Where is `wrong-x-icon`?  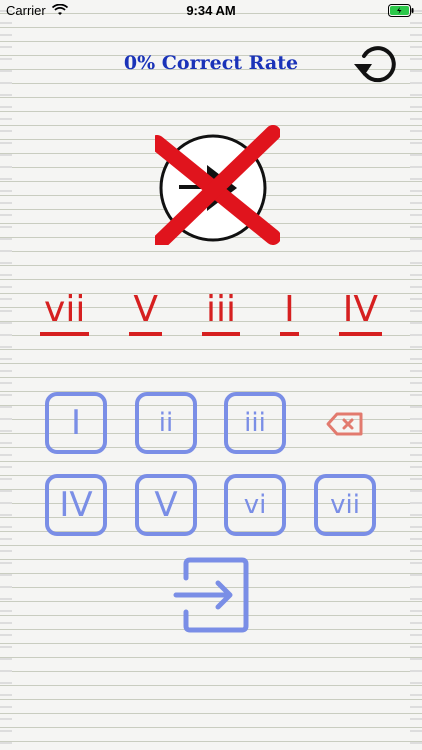 wrong-x-icon is located at coordinates (217, 185).